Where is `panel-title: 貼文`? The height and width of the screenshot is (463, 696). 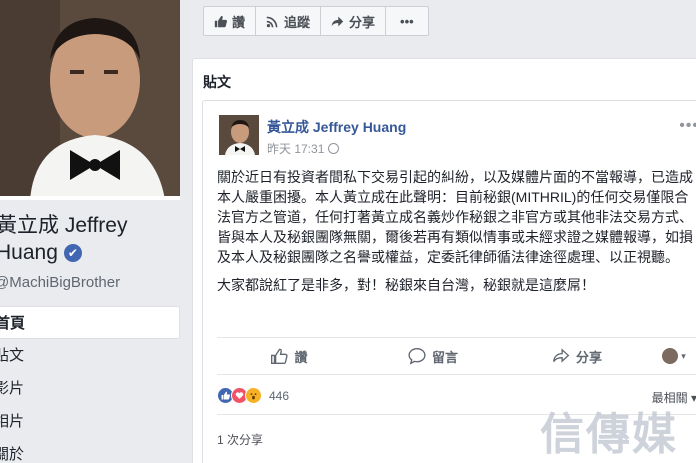
panel-title: 貼文 is located at coordinates (217, 82).